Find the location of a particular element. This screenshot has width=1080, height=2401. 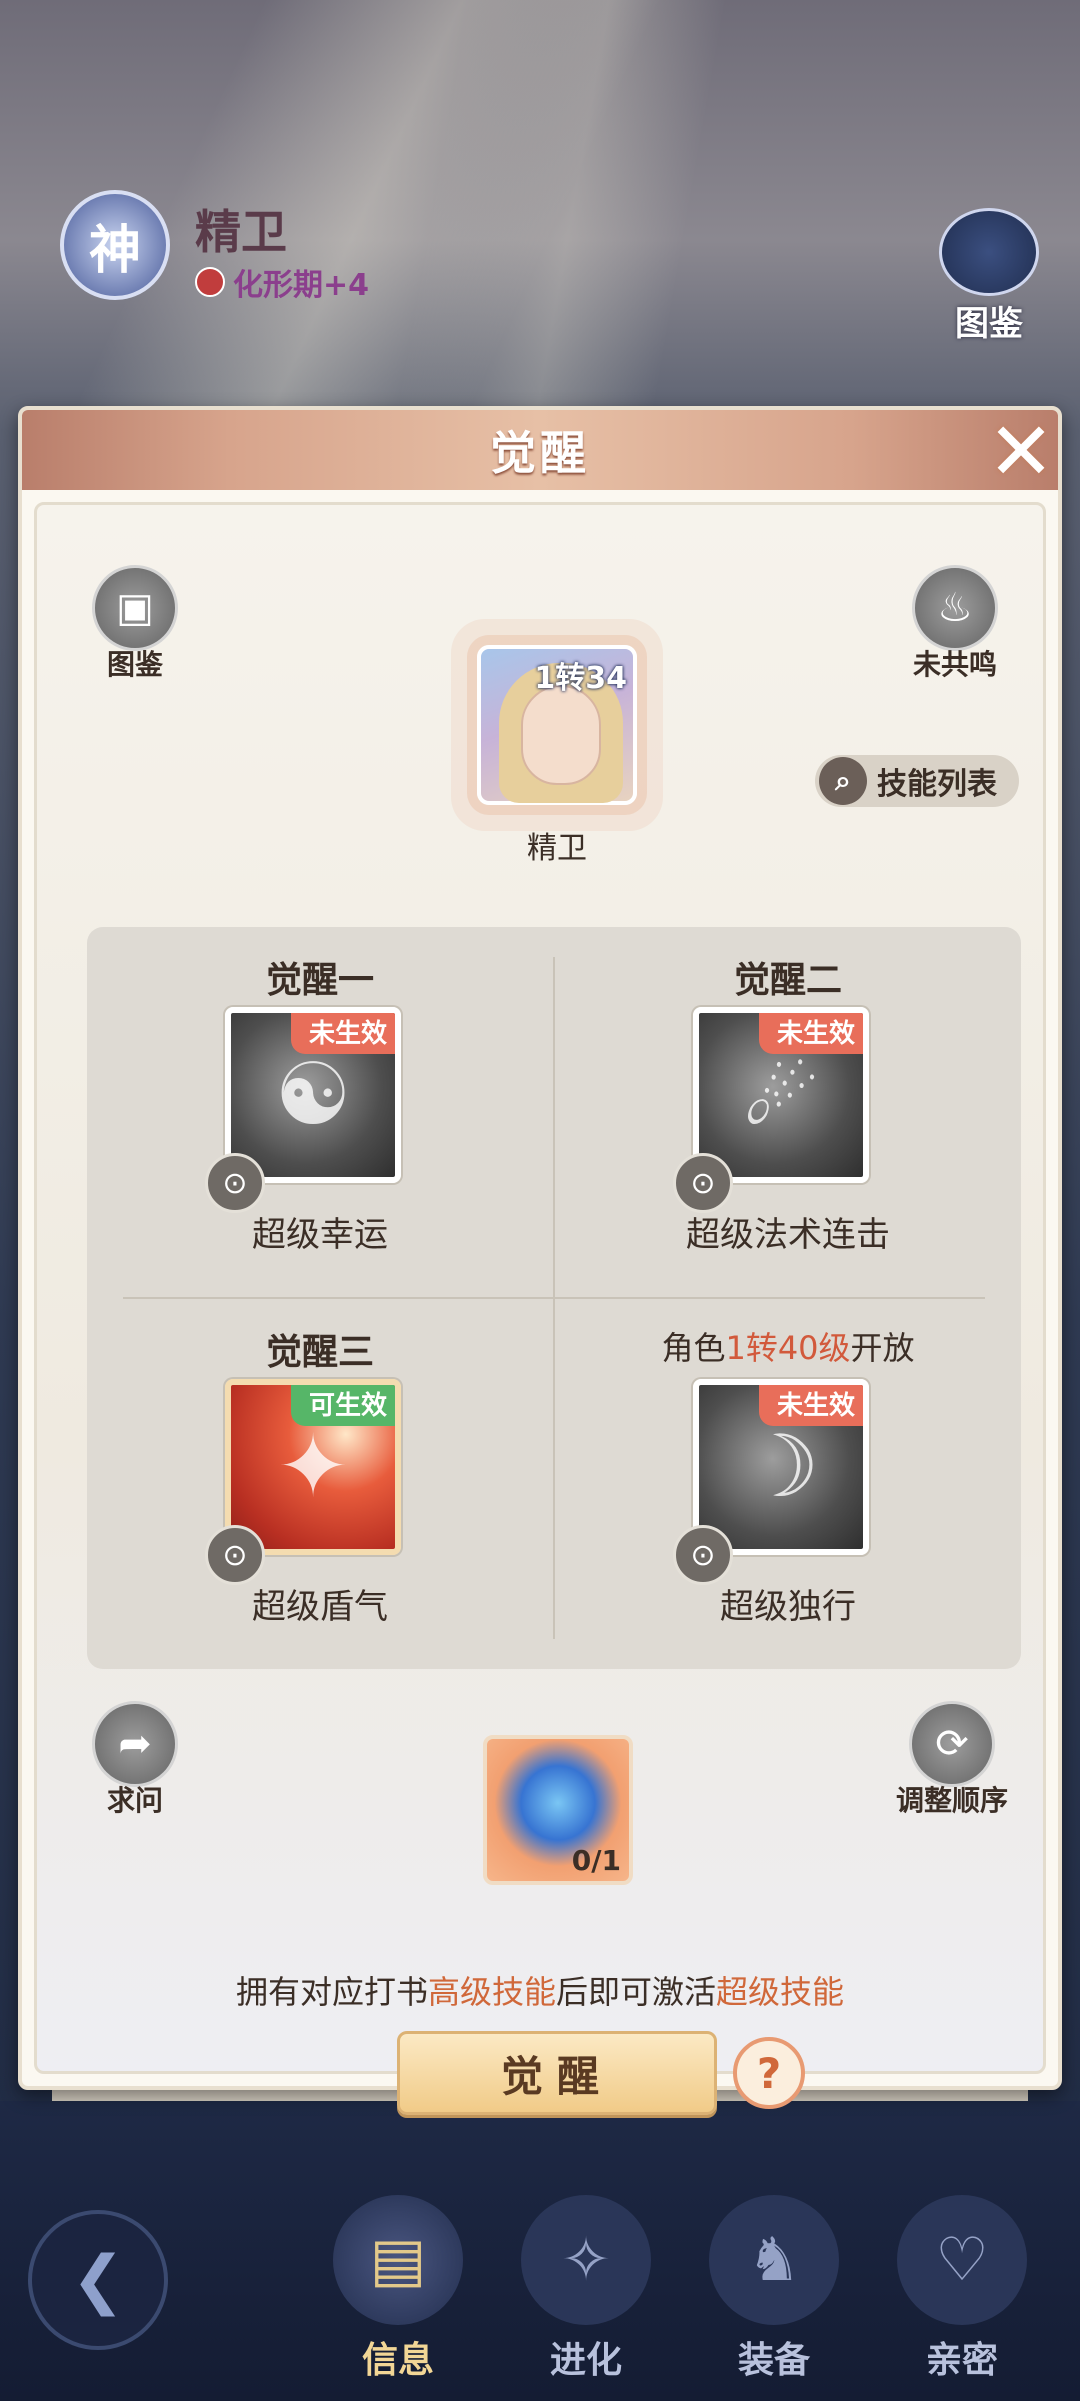

nav-tab-info: ▤ 信息 is located at coordinates (398, 2290).